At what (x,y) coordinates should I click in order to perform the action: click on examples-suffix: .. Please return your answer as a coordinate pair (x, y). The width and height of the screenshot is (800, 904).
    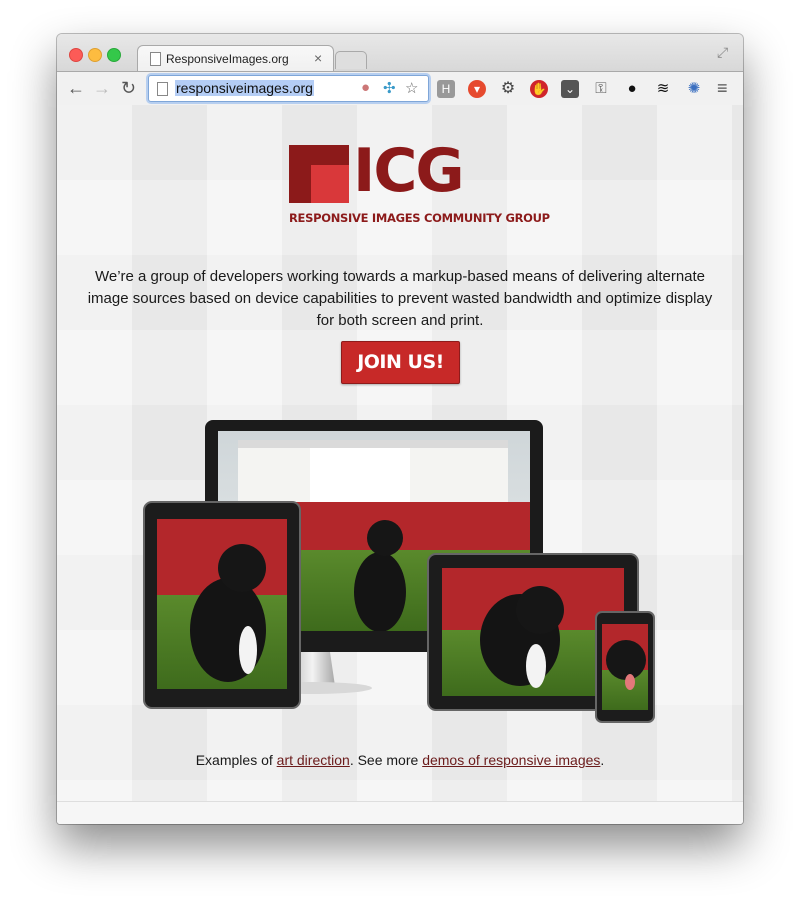
    Looking at the image, I should click on (602, 760).